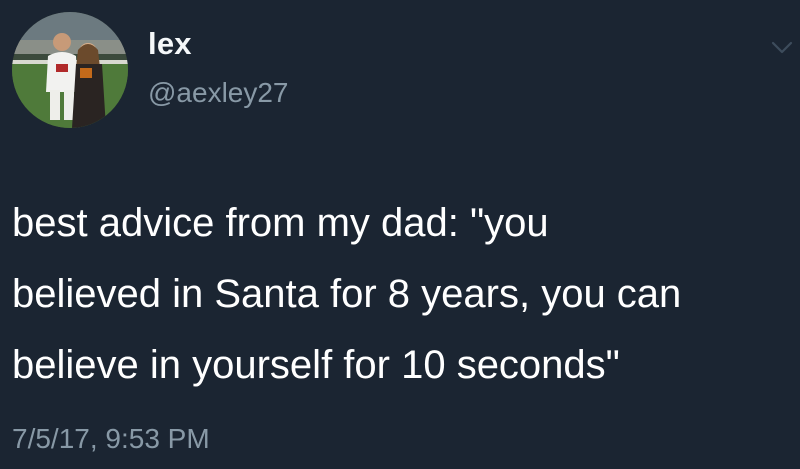 This screenshot has width=800, height=469. I want to click on tweet-timestamp: 7/5/17, 9:53 PM, so click(111, 439).